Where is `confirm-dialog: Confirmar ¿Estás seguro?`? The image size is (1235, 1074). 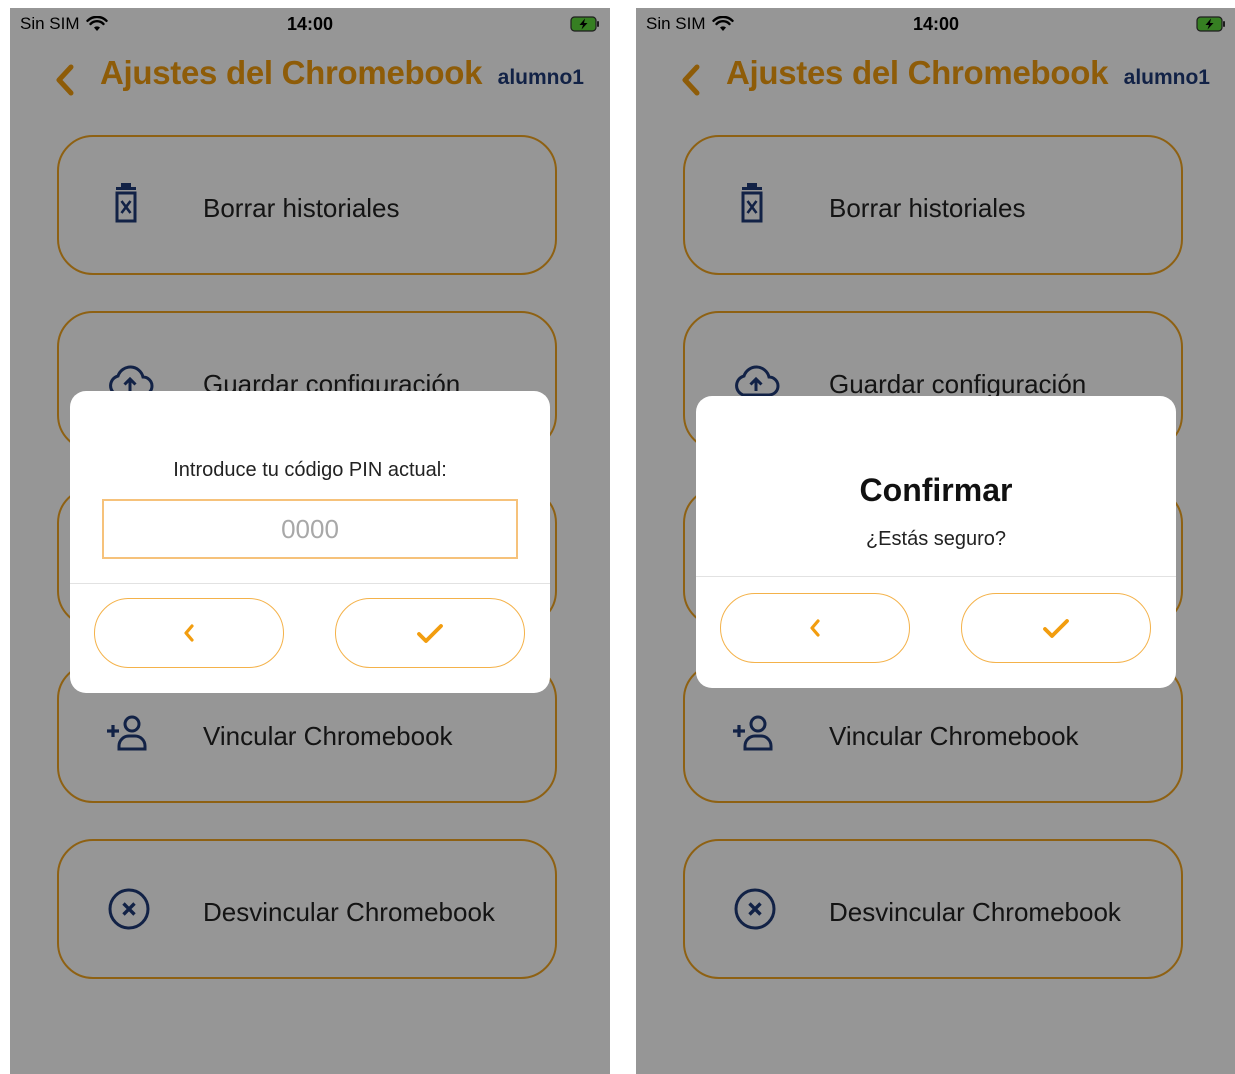
confirm-dialog: Confirmar ¿Estás seguro? is located at coordinates (936, 542).